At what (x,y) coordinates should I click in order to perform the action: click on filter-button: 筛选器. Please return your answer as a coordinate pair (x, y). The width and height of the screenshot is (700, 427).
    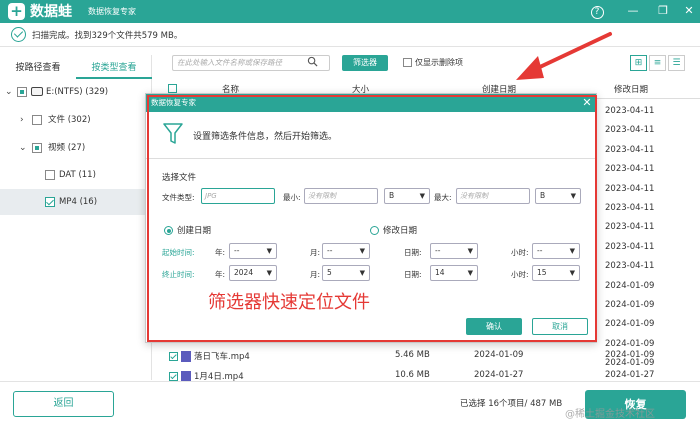
    Looking at the image, I should click on (365, 63).